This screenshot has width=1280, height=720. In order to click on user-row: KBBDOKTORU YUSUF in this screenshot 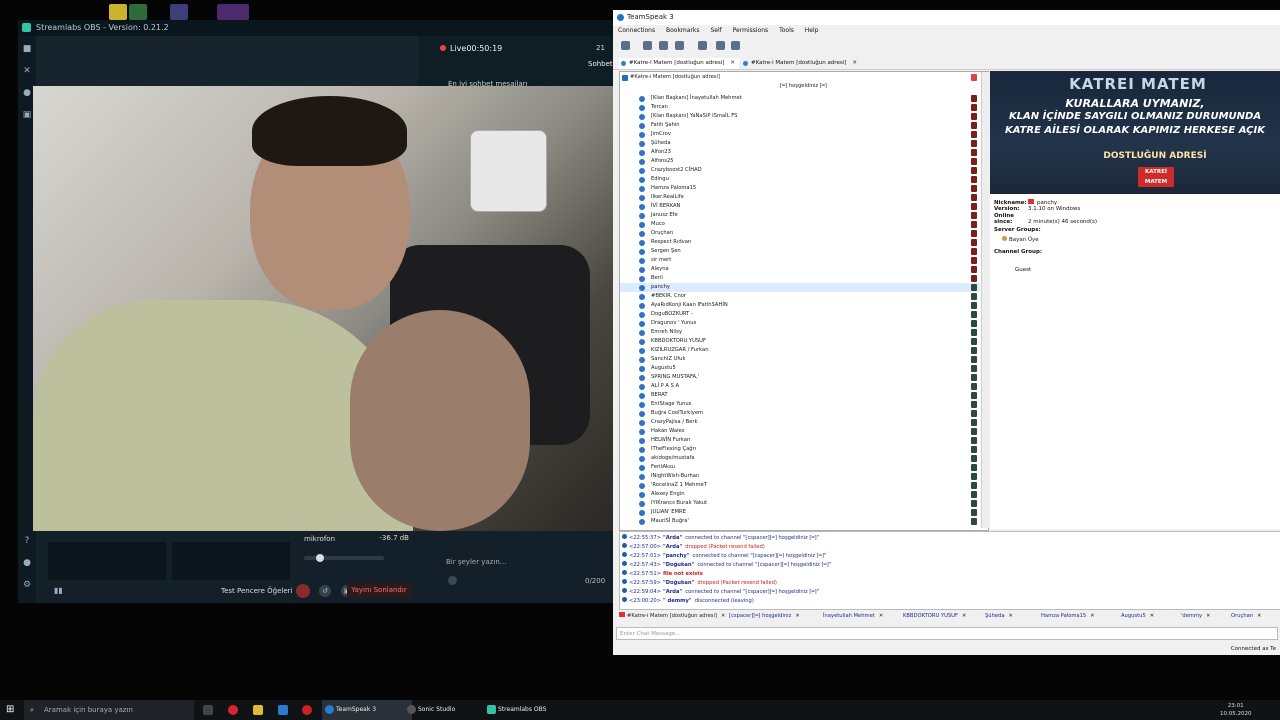, I will do `click(800, 341)`.